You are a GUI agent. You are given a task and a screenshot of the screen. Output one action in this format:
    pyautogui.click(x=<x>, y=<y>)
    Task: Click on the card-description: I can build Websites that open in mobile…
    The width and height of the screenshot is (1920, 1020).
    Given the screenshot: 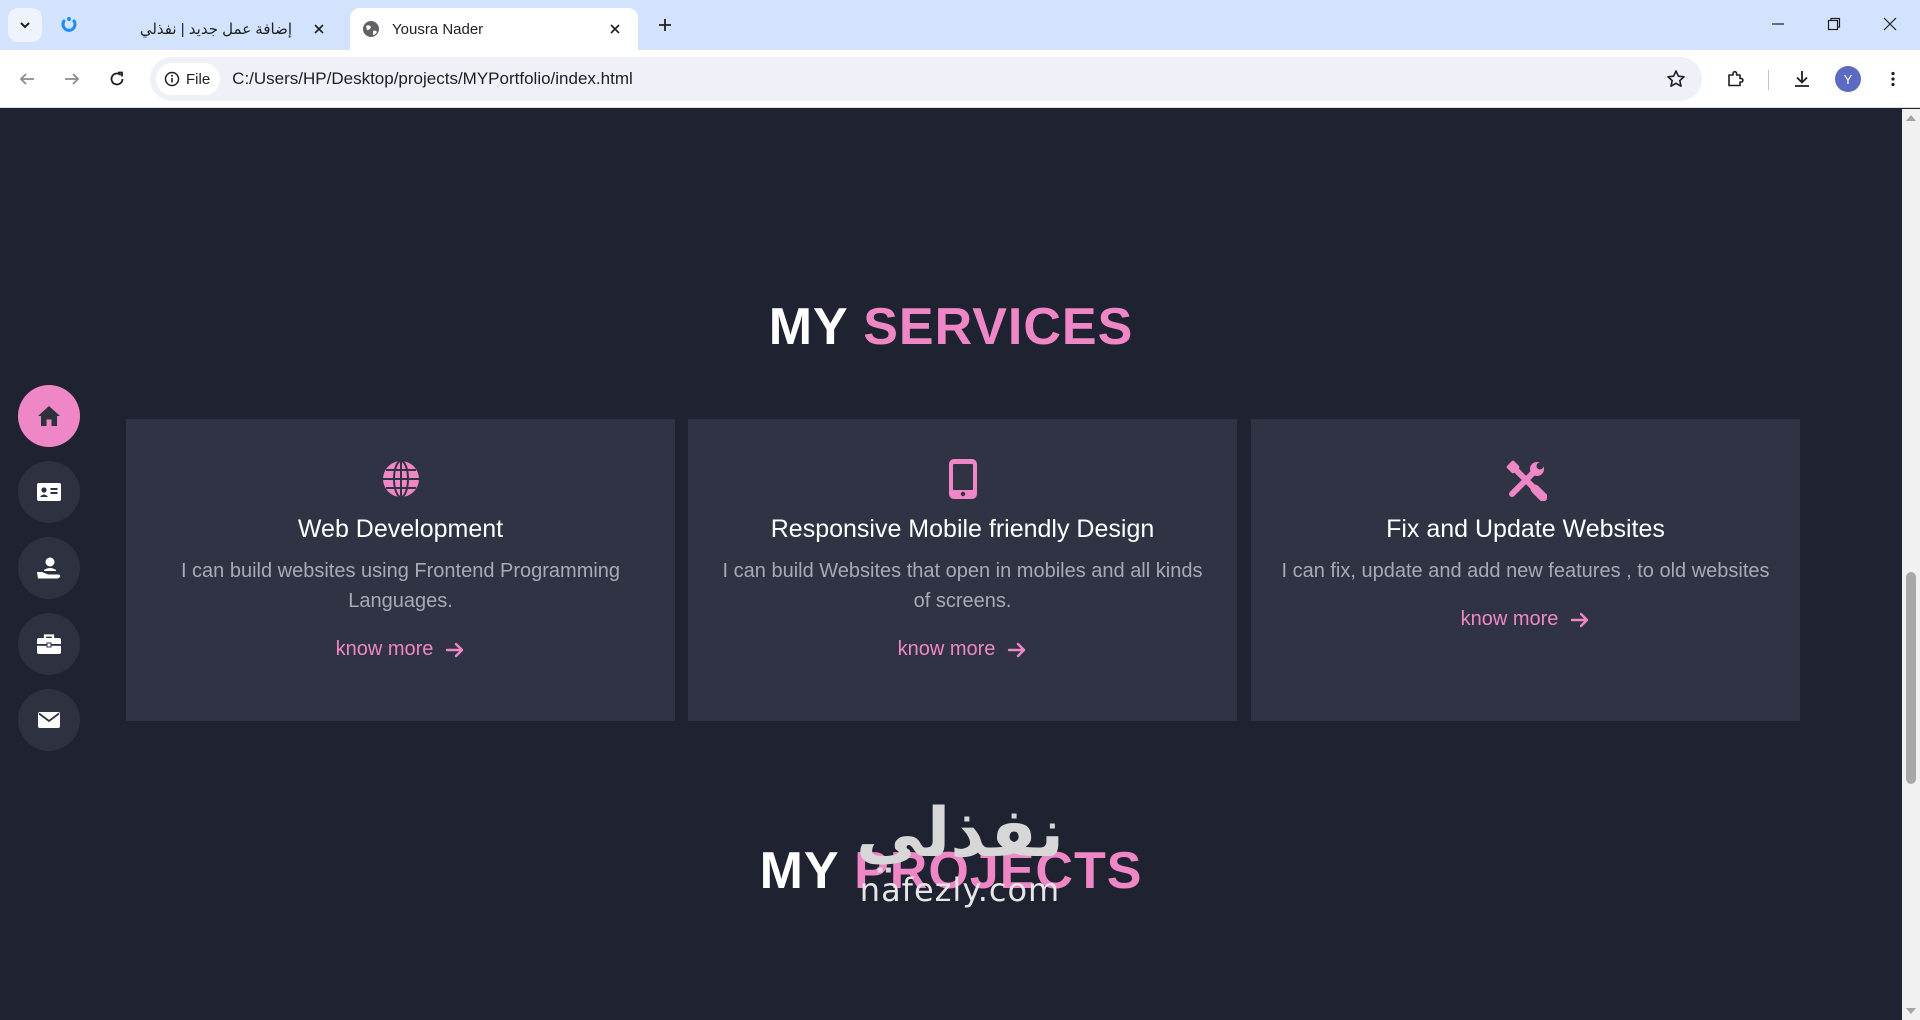 What is the action you would take?
    pyautogui.click(x=962, y=586)
    